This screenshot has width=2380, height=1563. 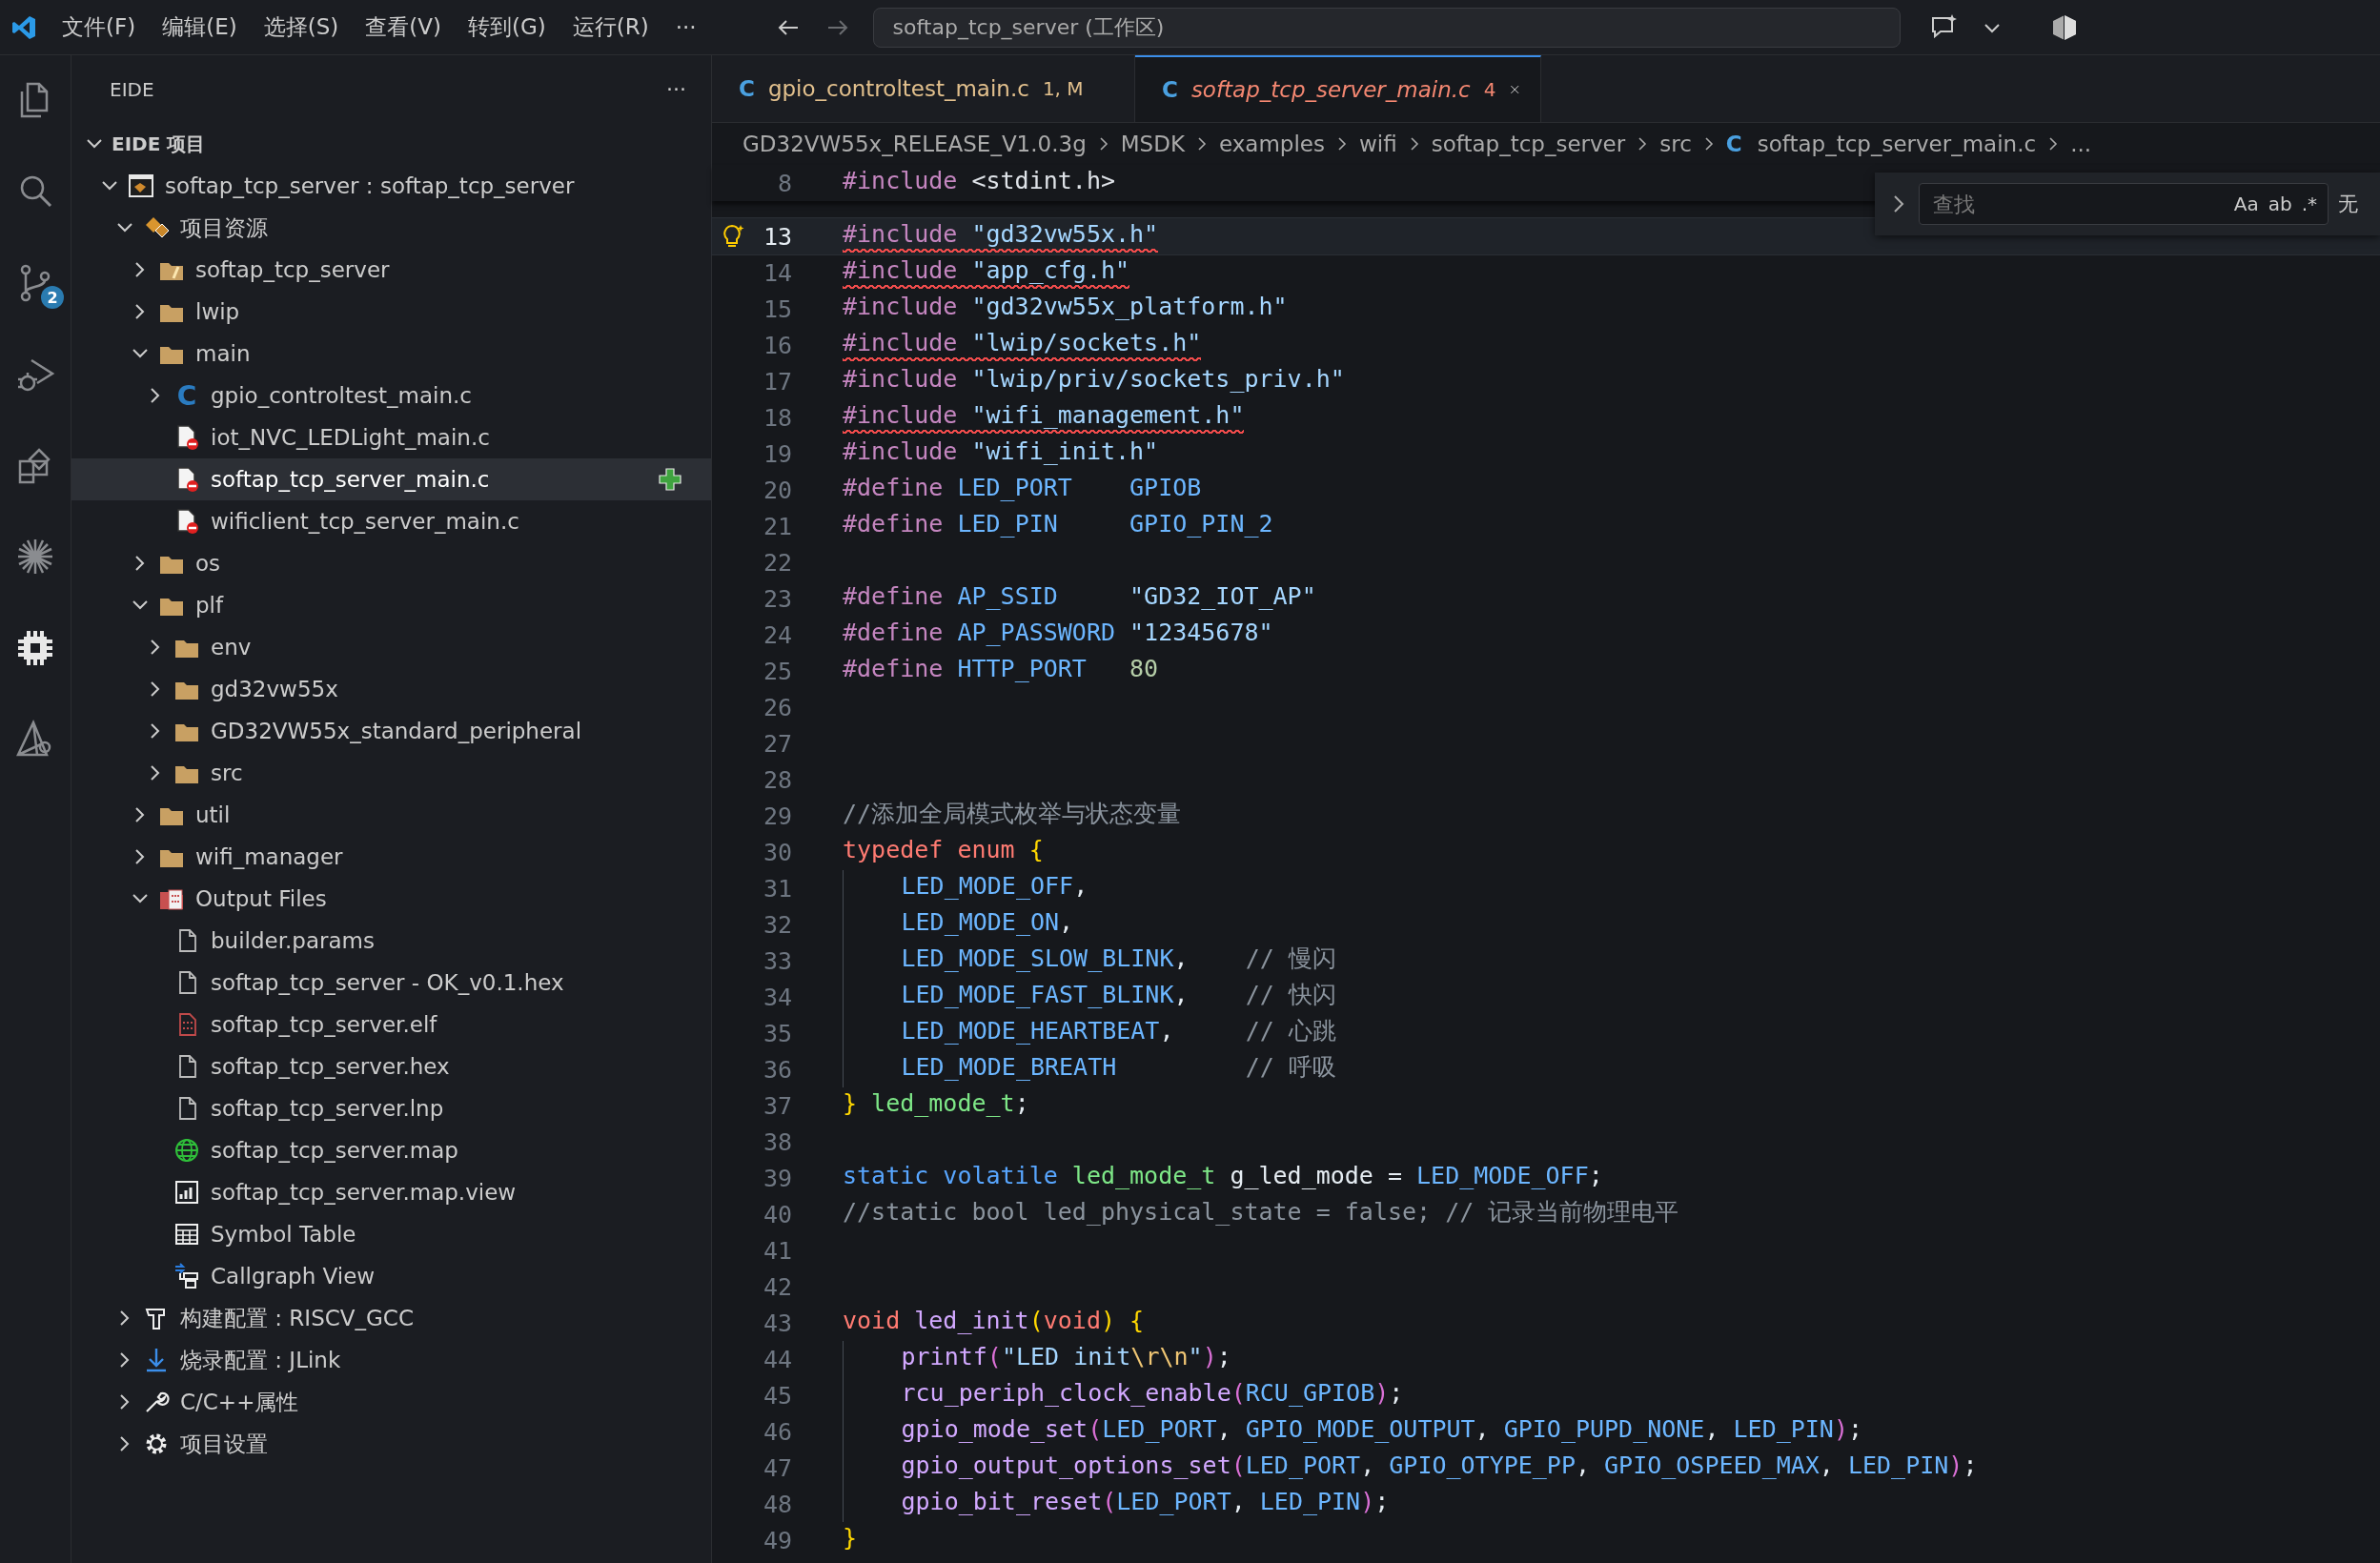 I want to click on globe-icon, so click(x=187, y=1150).